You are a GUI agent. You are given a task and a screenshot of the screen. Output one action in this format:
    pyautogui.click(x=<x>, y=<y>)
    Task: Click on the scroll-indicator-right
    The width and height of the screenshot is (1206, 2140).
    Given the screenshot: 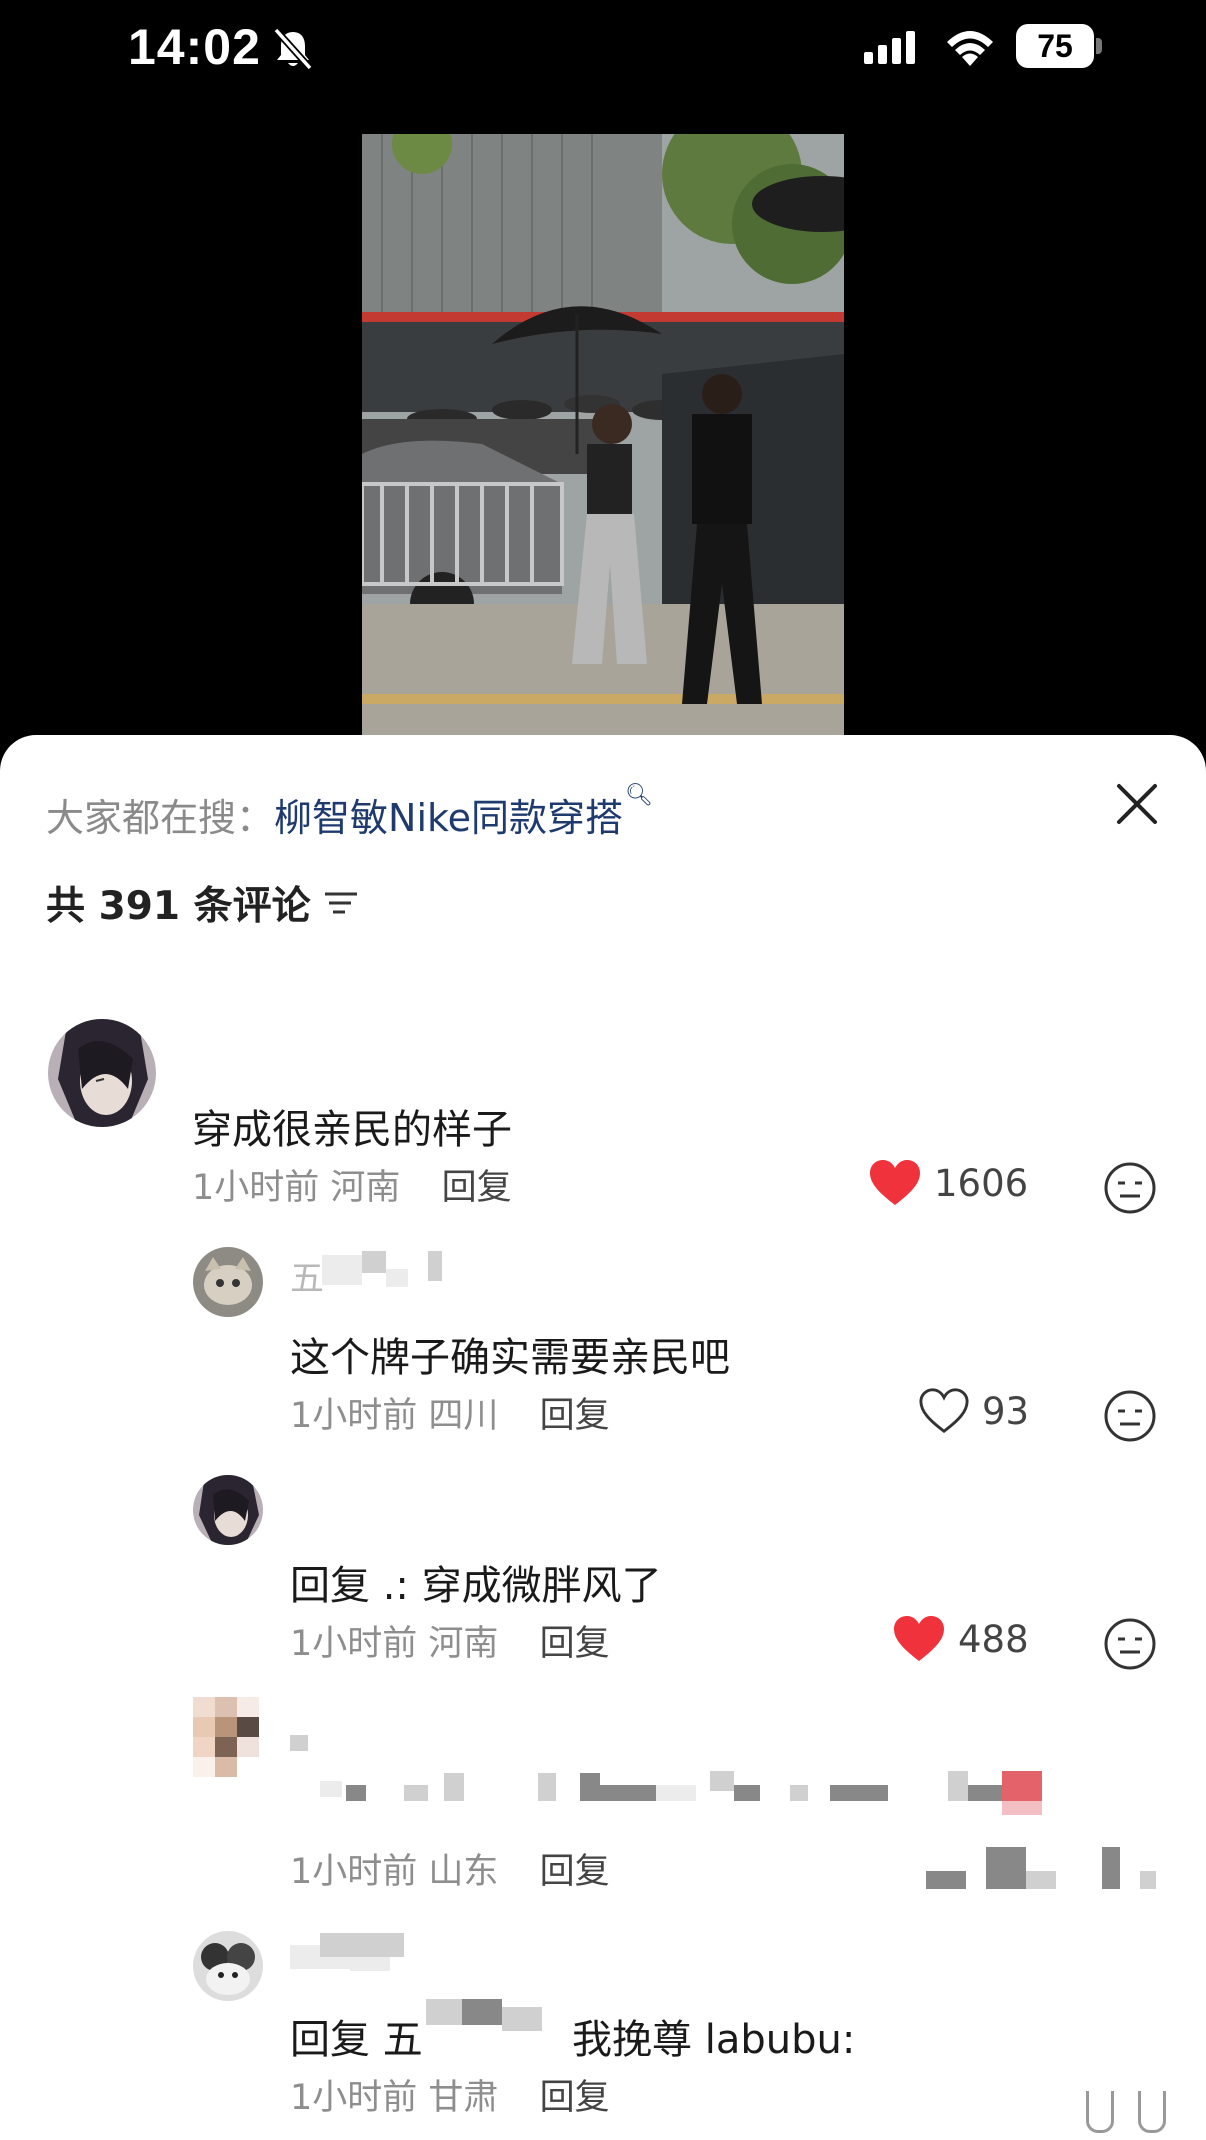 What is the action you would take?
    pyautogui.click(x=1152, y=2112)
    